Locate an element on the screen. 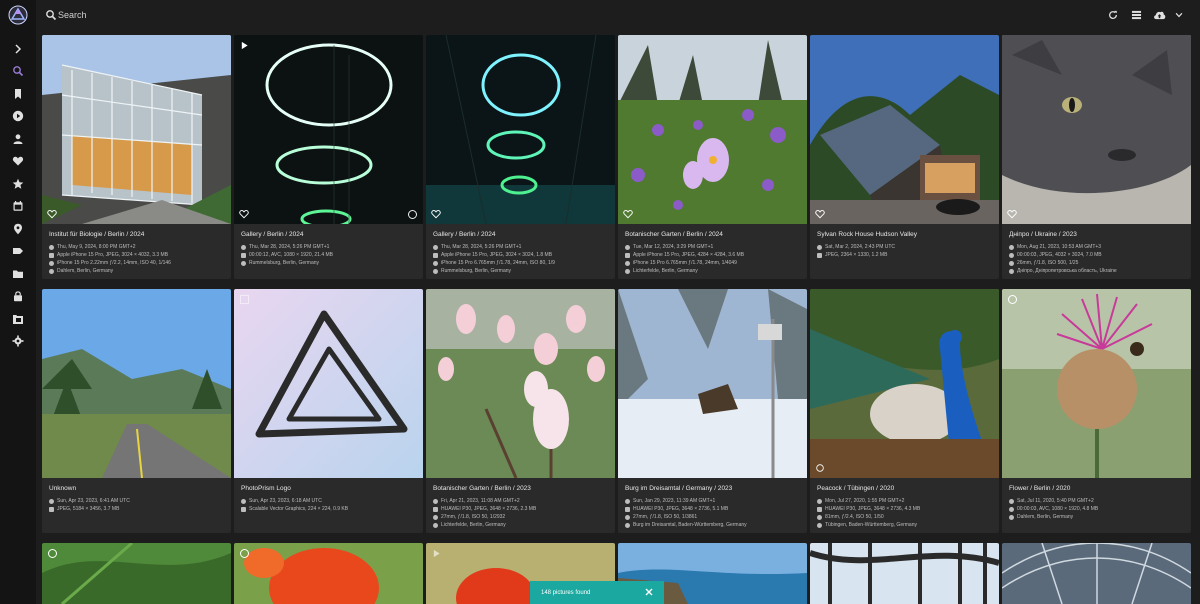 This screenshot has width=1200, height=604. photo-location: Rummelsburg, Berlin, Germany is located at coordinates (524, 271).